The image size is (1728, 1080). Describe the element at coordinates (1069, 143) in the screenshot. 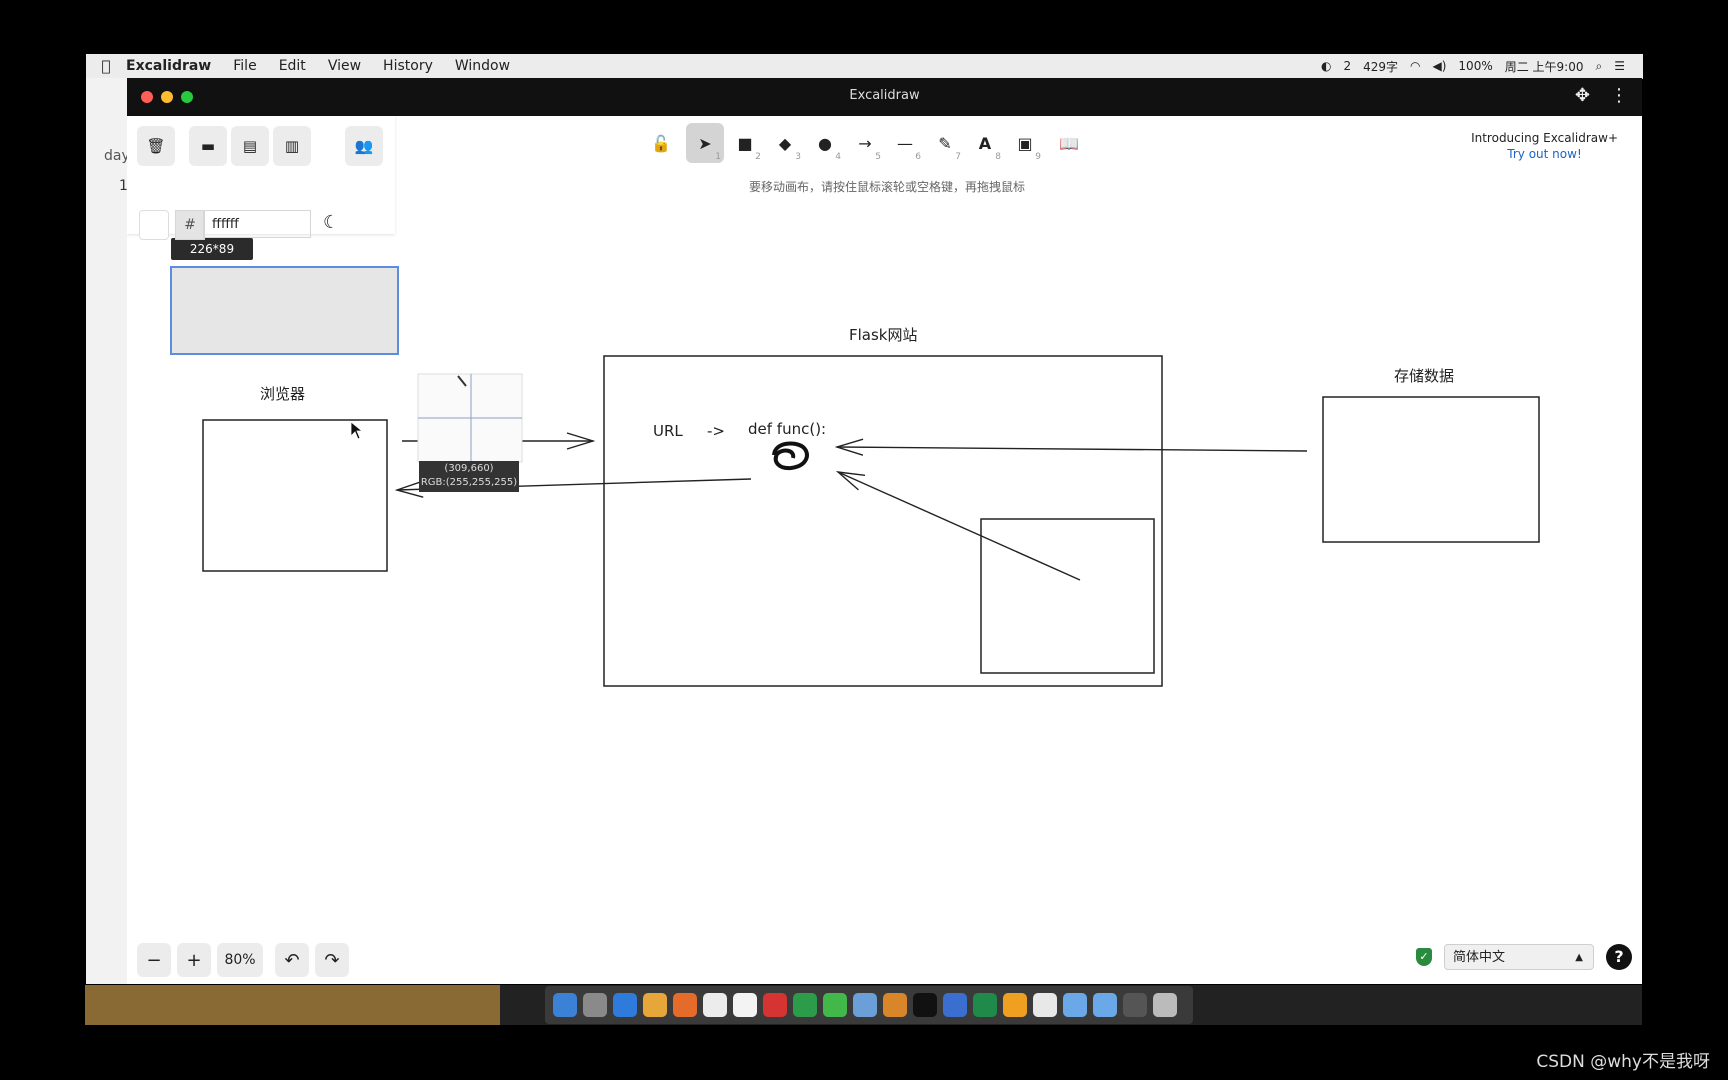

I see `library-icon: 📖` at that location.